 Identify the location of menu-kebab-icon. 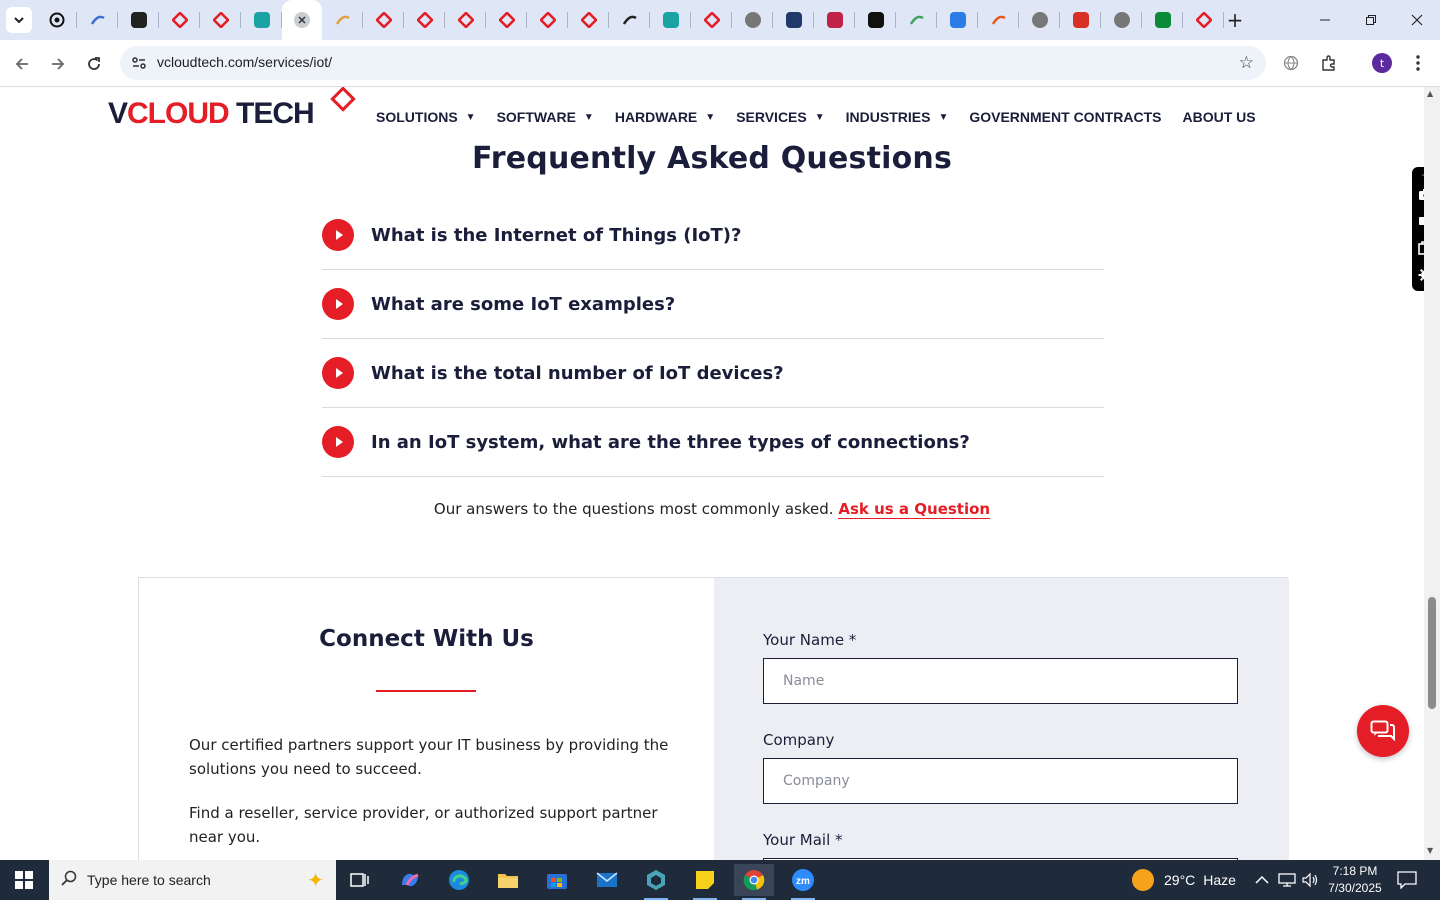
(1418, 63).